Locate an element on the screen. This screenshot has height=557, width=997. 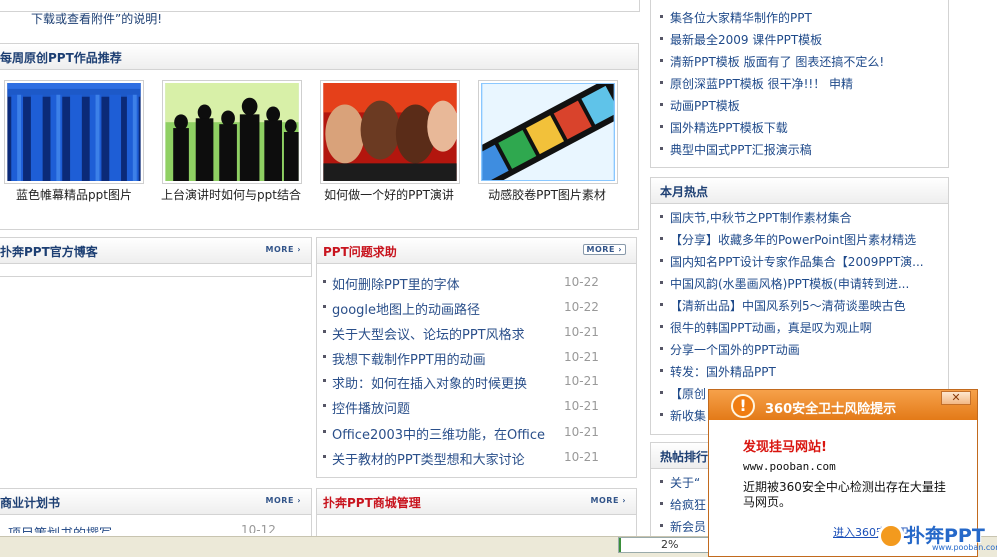
shop-title: 扑奔PPT商城管理 is located at coordinates (372, 503).